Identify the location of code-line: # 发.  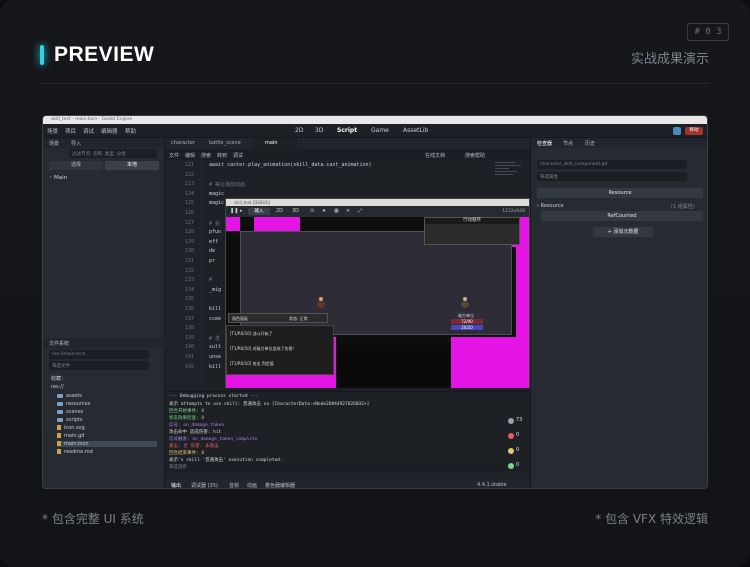
(215, 338).